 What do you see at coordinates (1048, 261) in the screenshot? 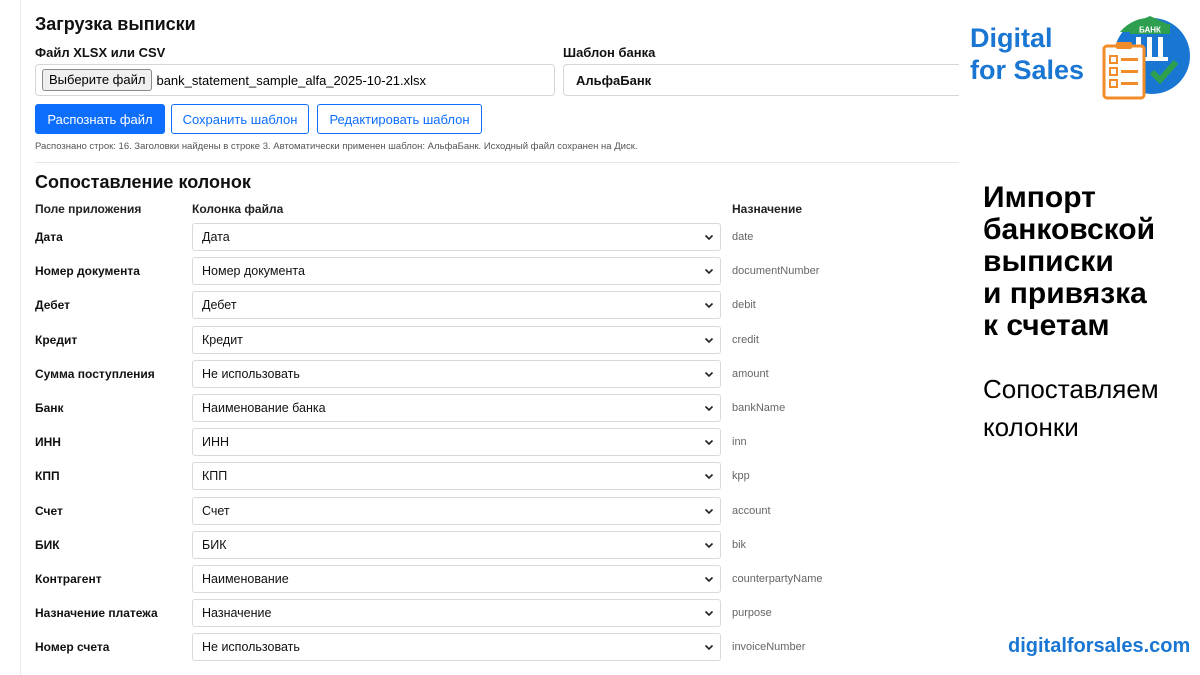
I see `heading-line: выписки` at bounding box center [1048, 261].